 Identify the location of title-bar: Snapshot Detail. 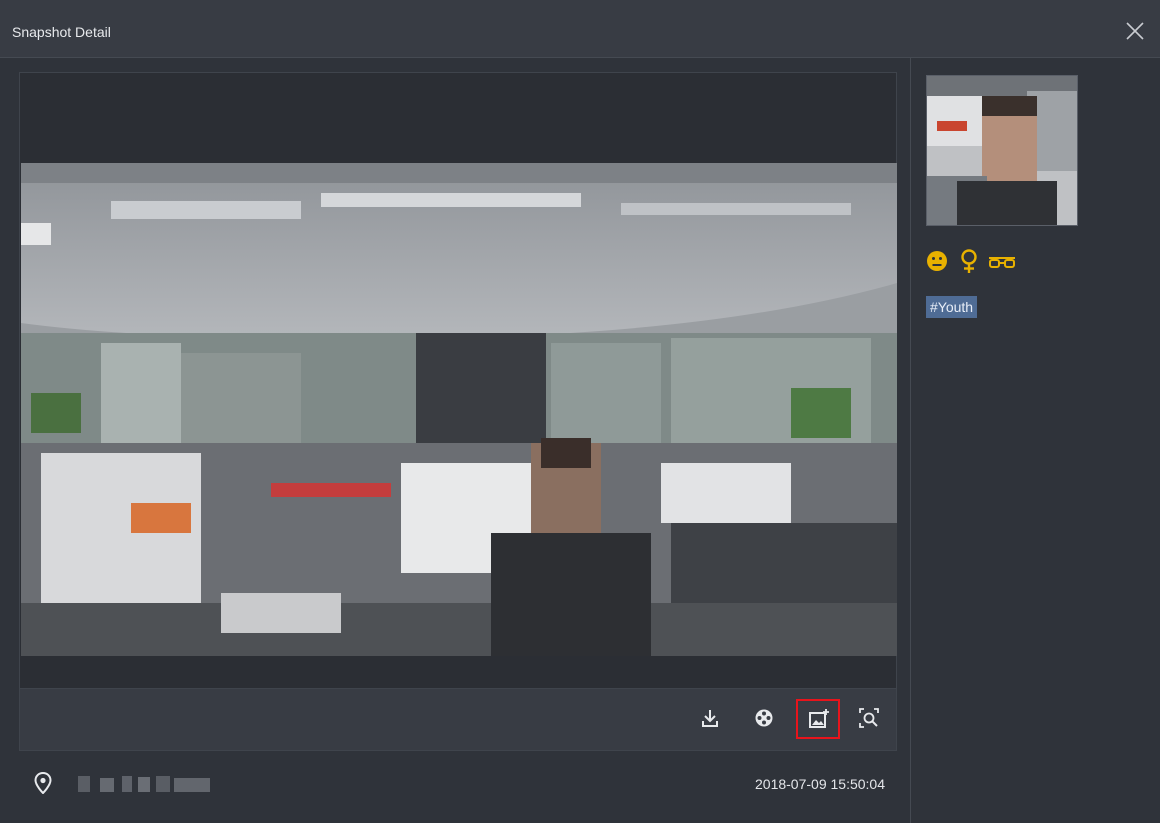
(580, 29).